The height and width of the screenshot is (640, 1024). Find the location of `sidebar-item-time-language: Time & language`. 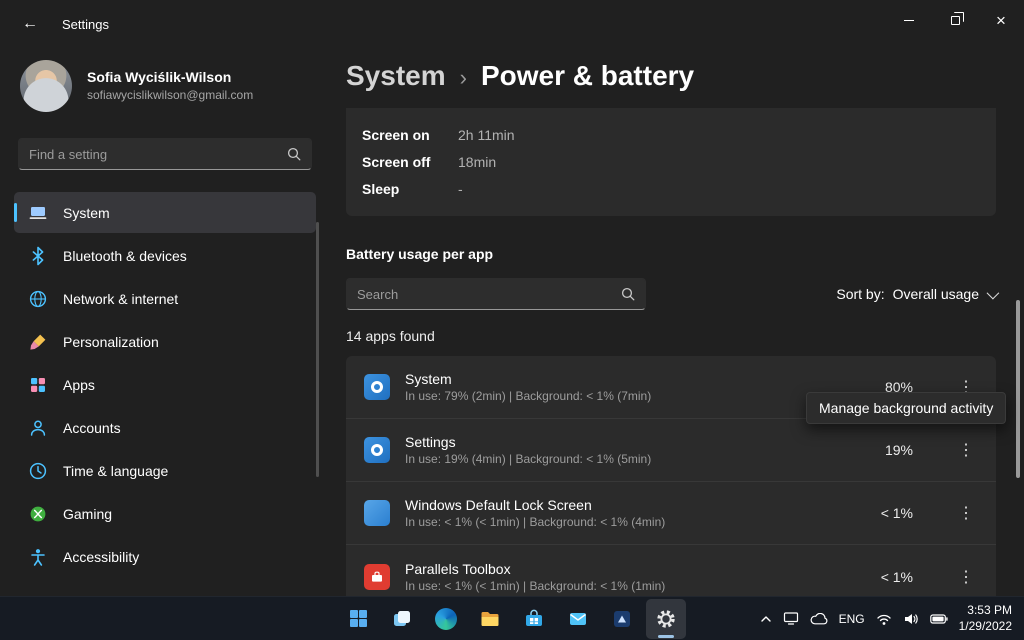

sidebar-item-time-language: Time & language is located at coordinates (165, 470).